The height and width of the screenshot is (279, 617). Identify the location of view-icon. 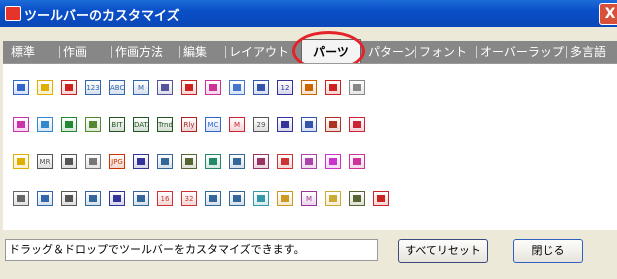
(237, 198).